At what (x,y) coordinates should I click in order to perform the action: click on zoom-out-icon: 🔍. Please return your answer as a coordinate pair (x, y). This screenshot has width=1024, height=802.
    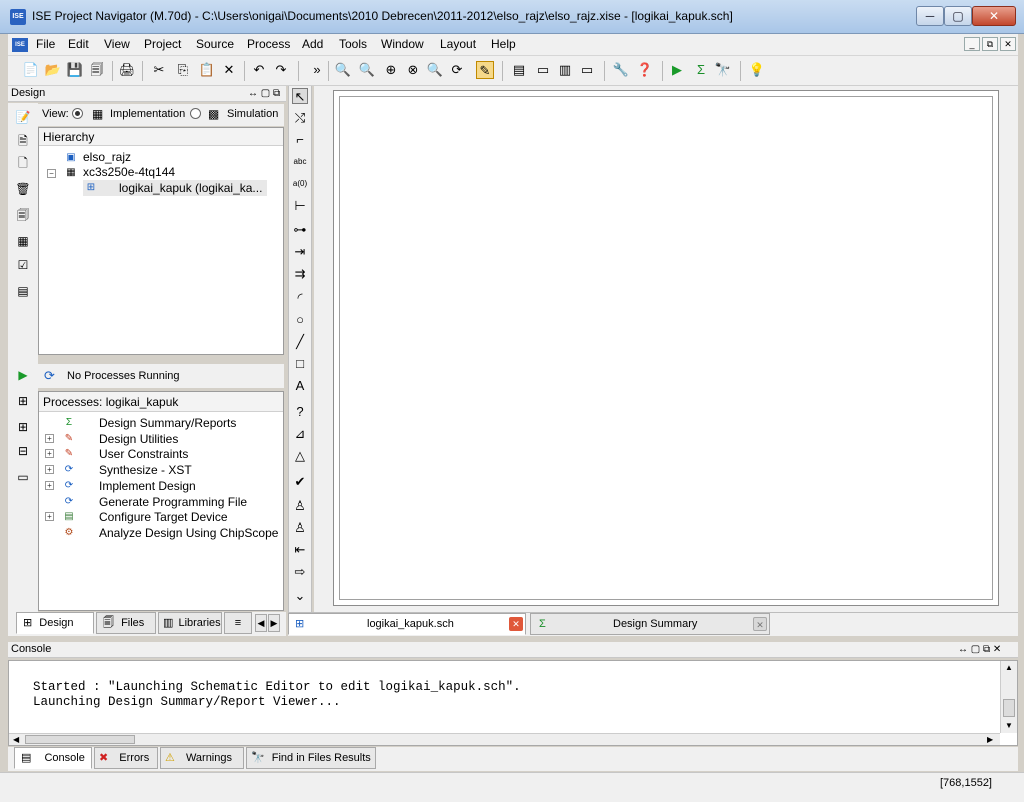
    Looking at the image, I should click on (367, 70).